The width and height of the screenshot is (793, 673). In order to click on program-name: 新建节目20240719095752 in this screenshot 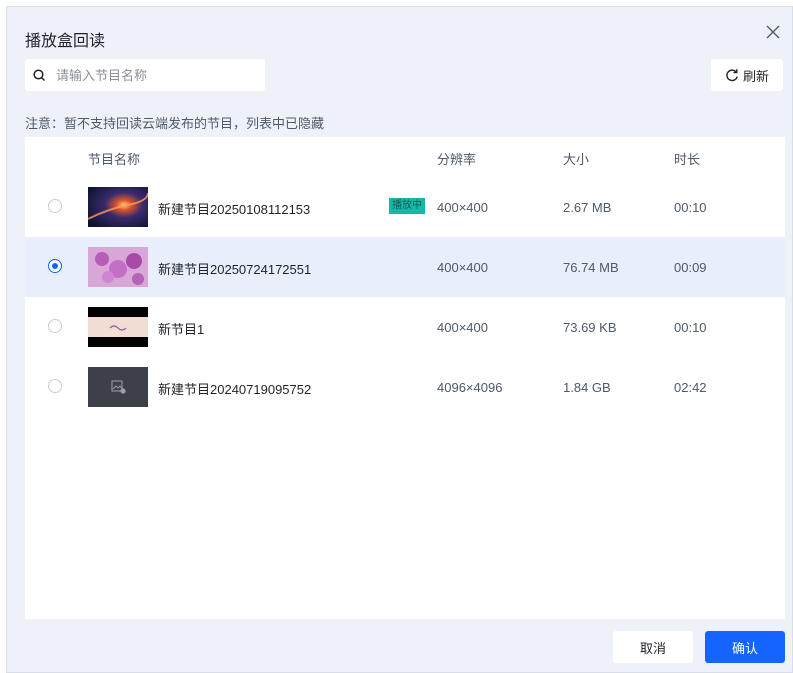, I will do `click(235, 389)`.